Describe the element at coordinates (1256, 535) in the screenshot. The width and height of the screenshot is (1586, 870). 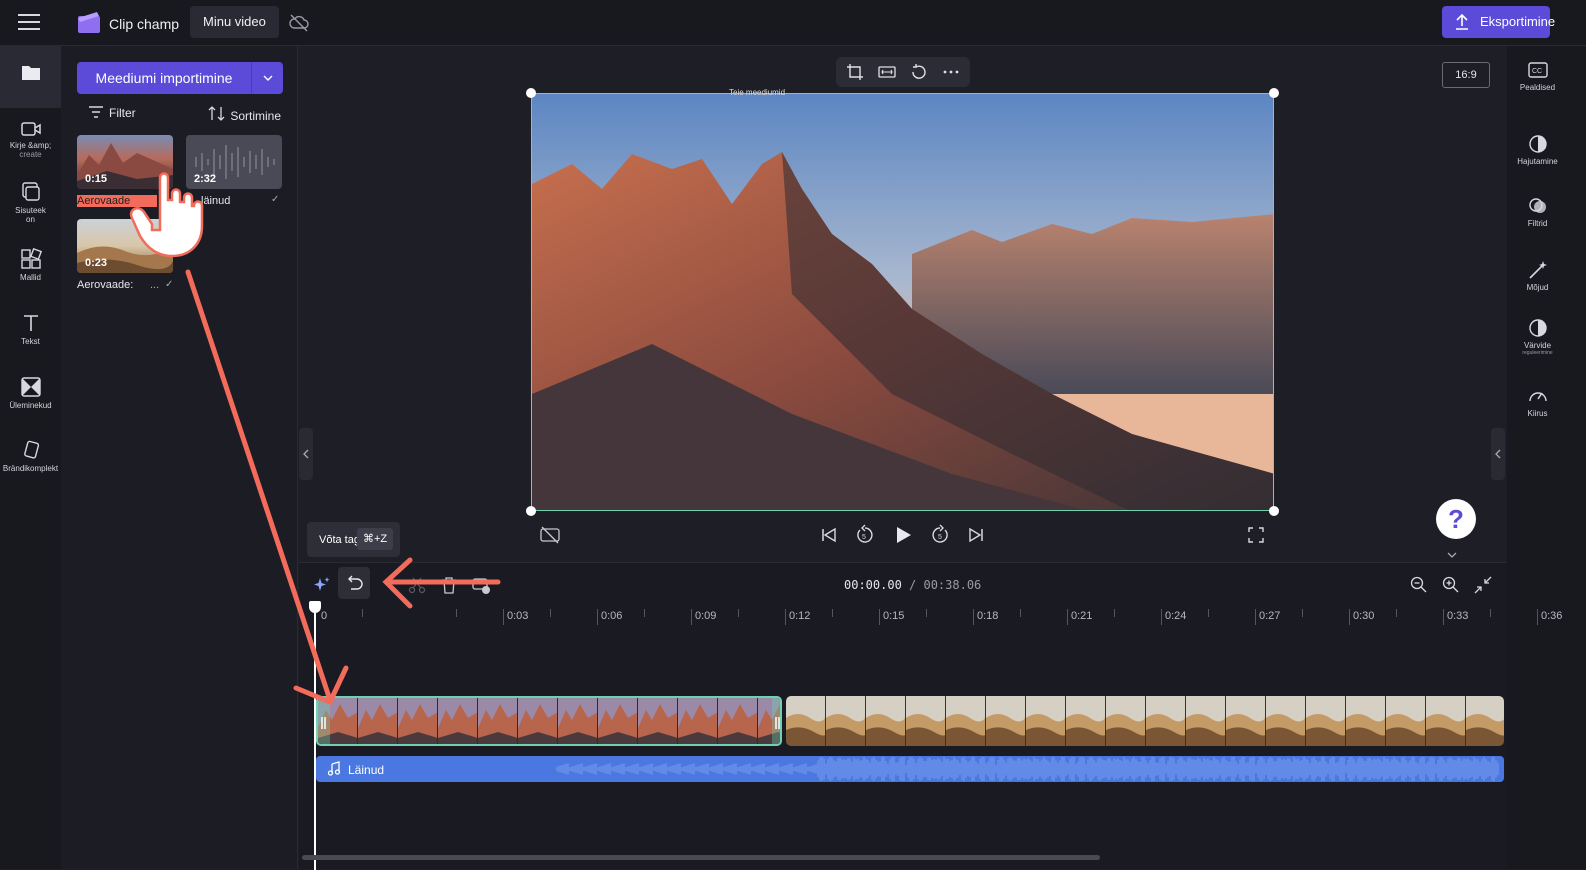
I see `fullscreen-icon` at that location.